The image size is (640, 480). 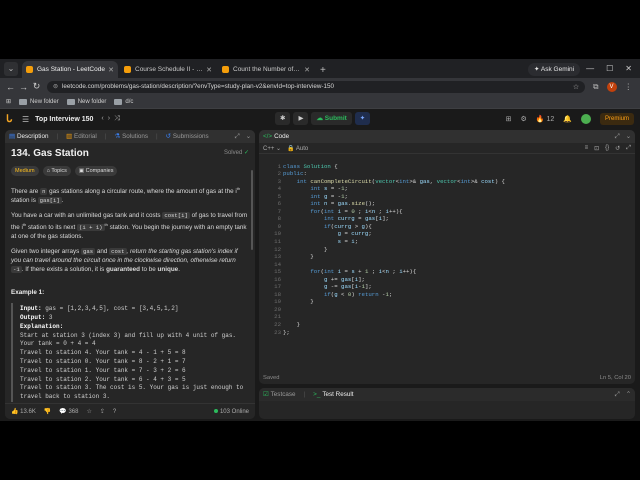 I want to click on topics-chip: ⌂ Topics, so click(x=56, y=171).